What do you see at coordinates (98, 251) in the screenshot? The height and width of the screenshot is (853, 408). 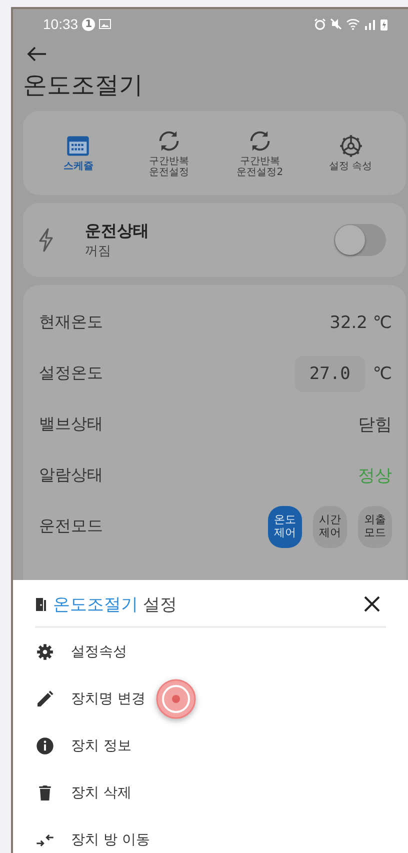 I see `power-state: 꺼짐` at bounding box center [98, 251].